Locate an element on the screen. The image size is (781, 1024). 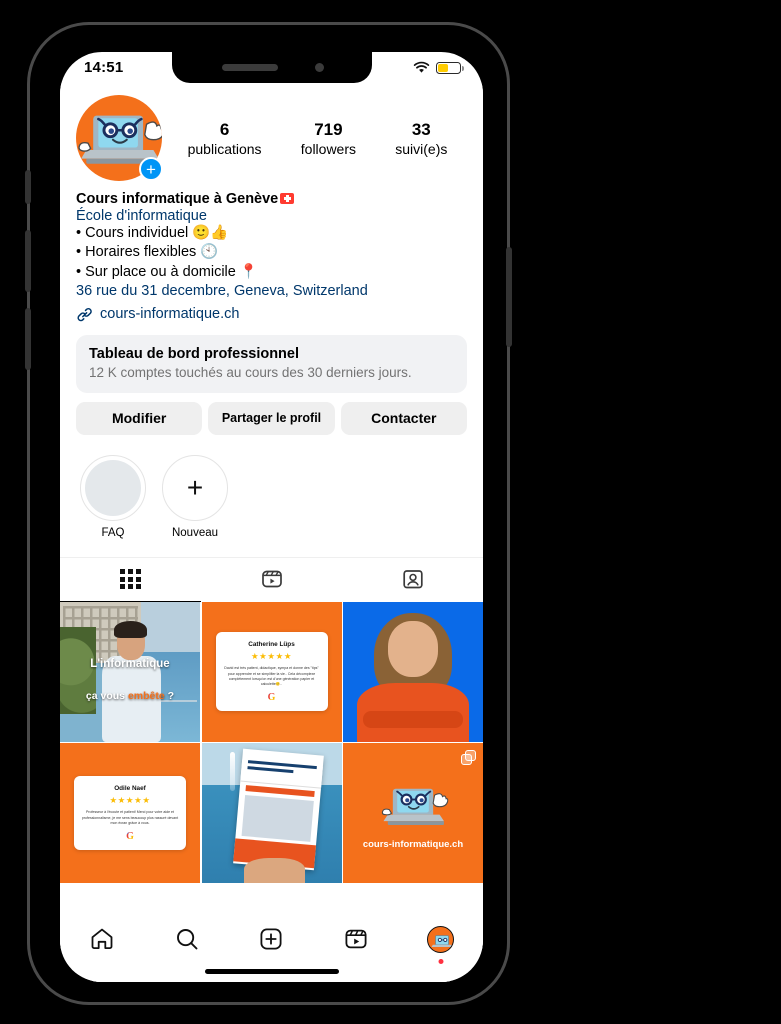
home-icon is located at coordinates (102, 938).